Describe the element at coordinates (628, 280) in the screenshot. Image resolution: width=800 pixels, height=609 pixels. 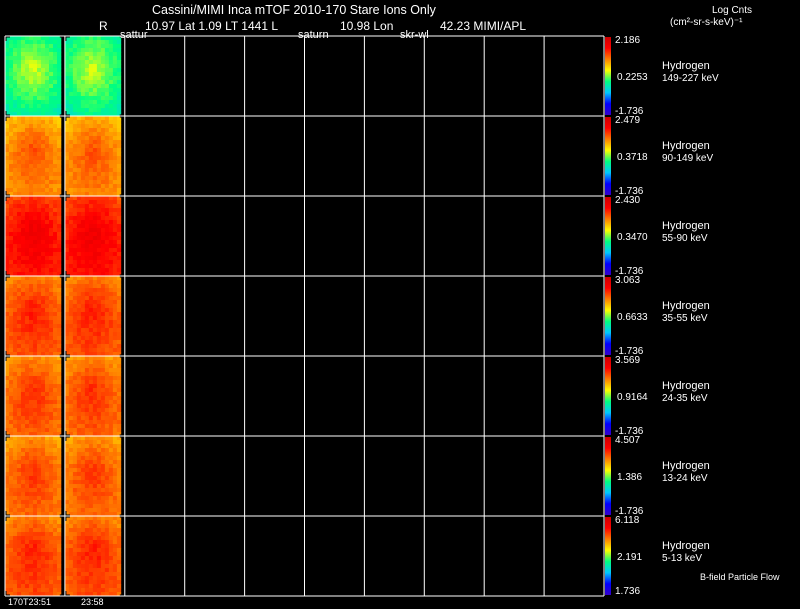
I see `colorbar-max-label: 3.063` at that location.